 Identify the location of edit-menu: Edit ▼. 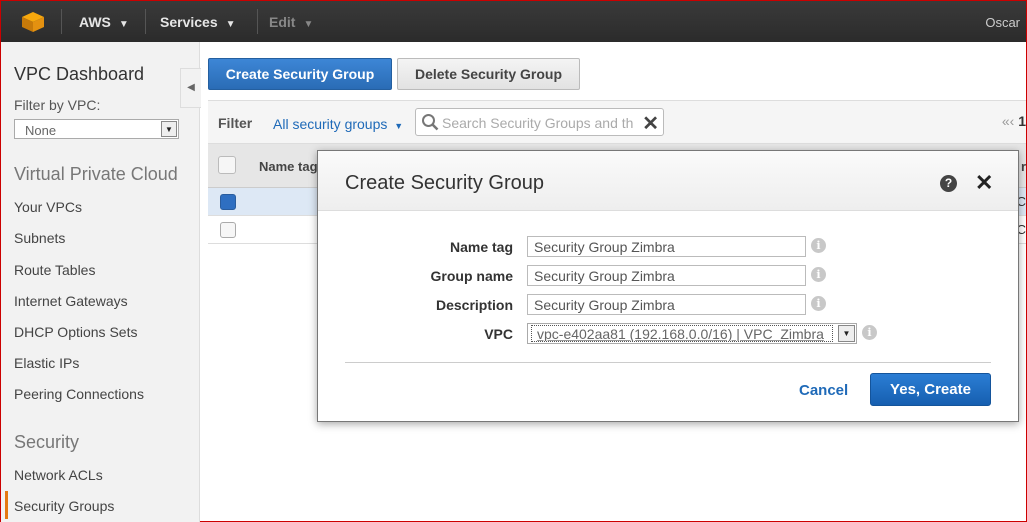
(291, 22).